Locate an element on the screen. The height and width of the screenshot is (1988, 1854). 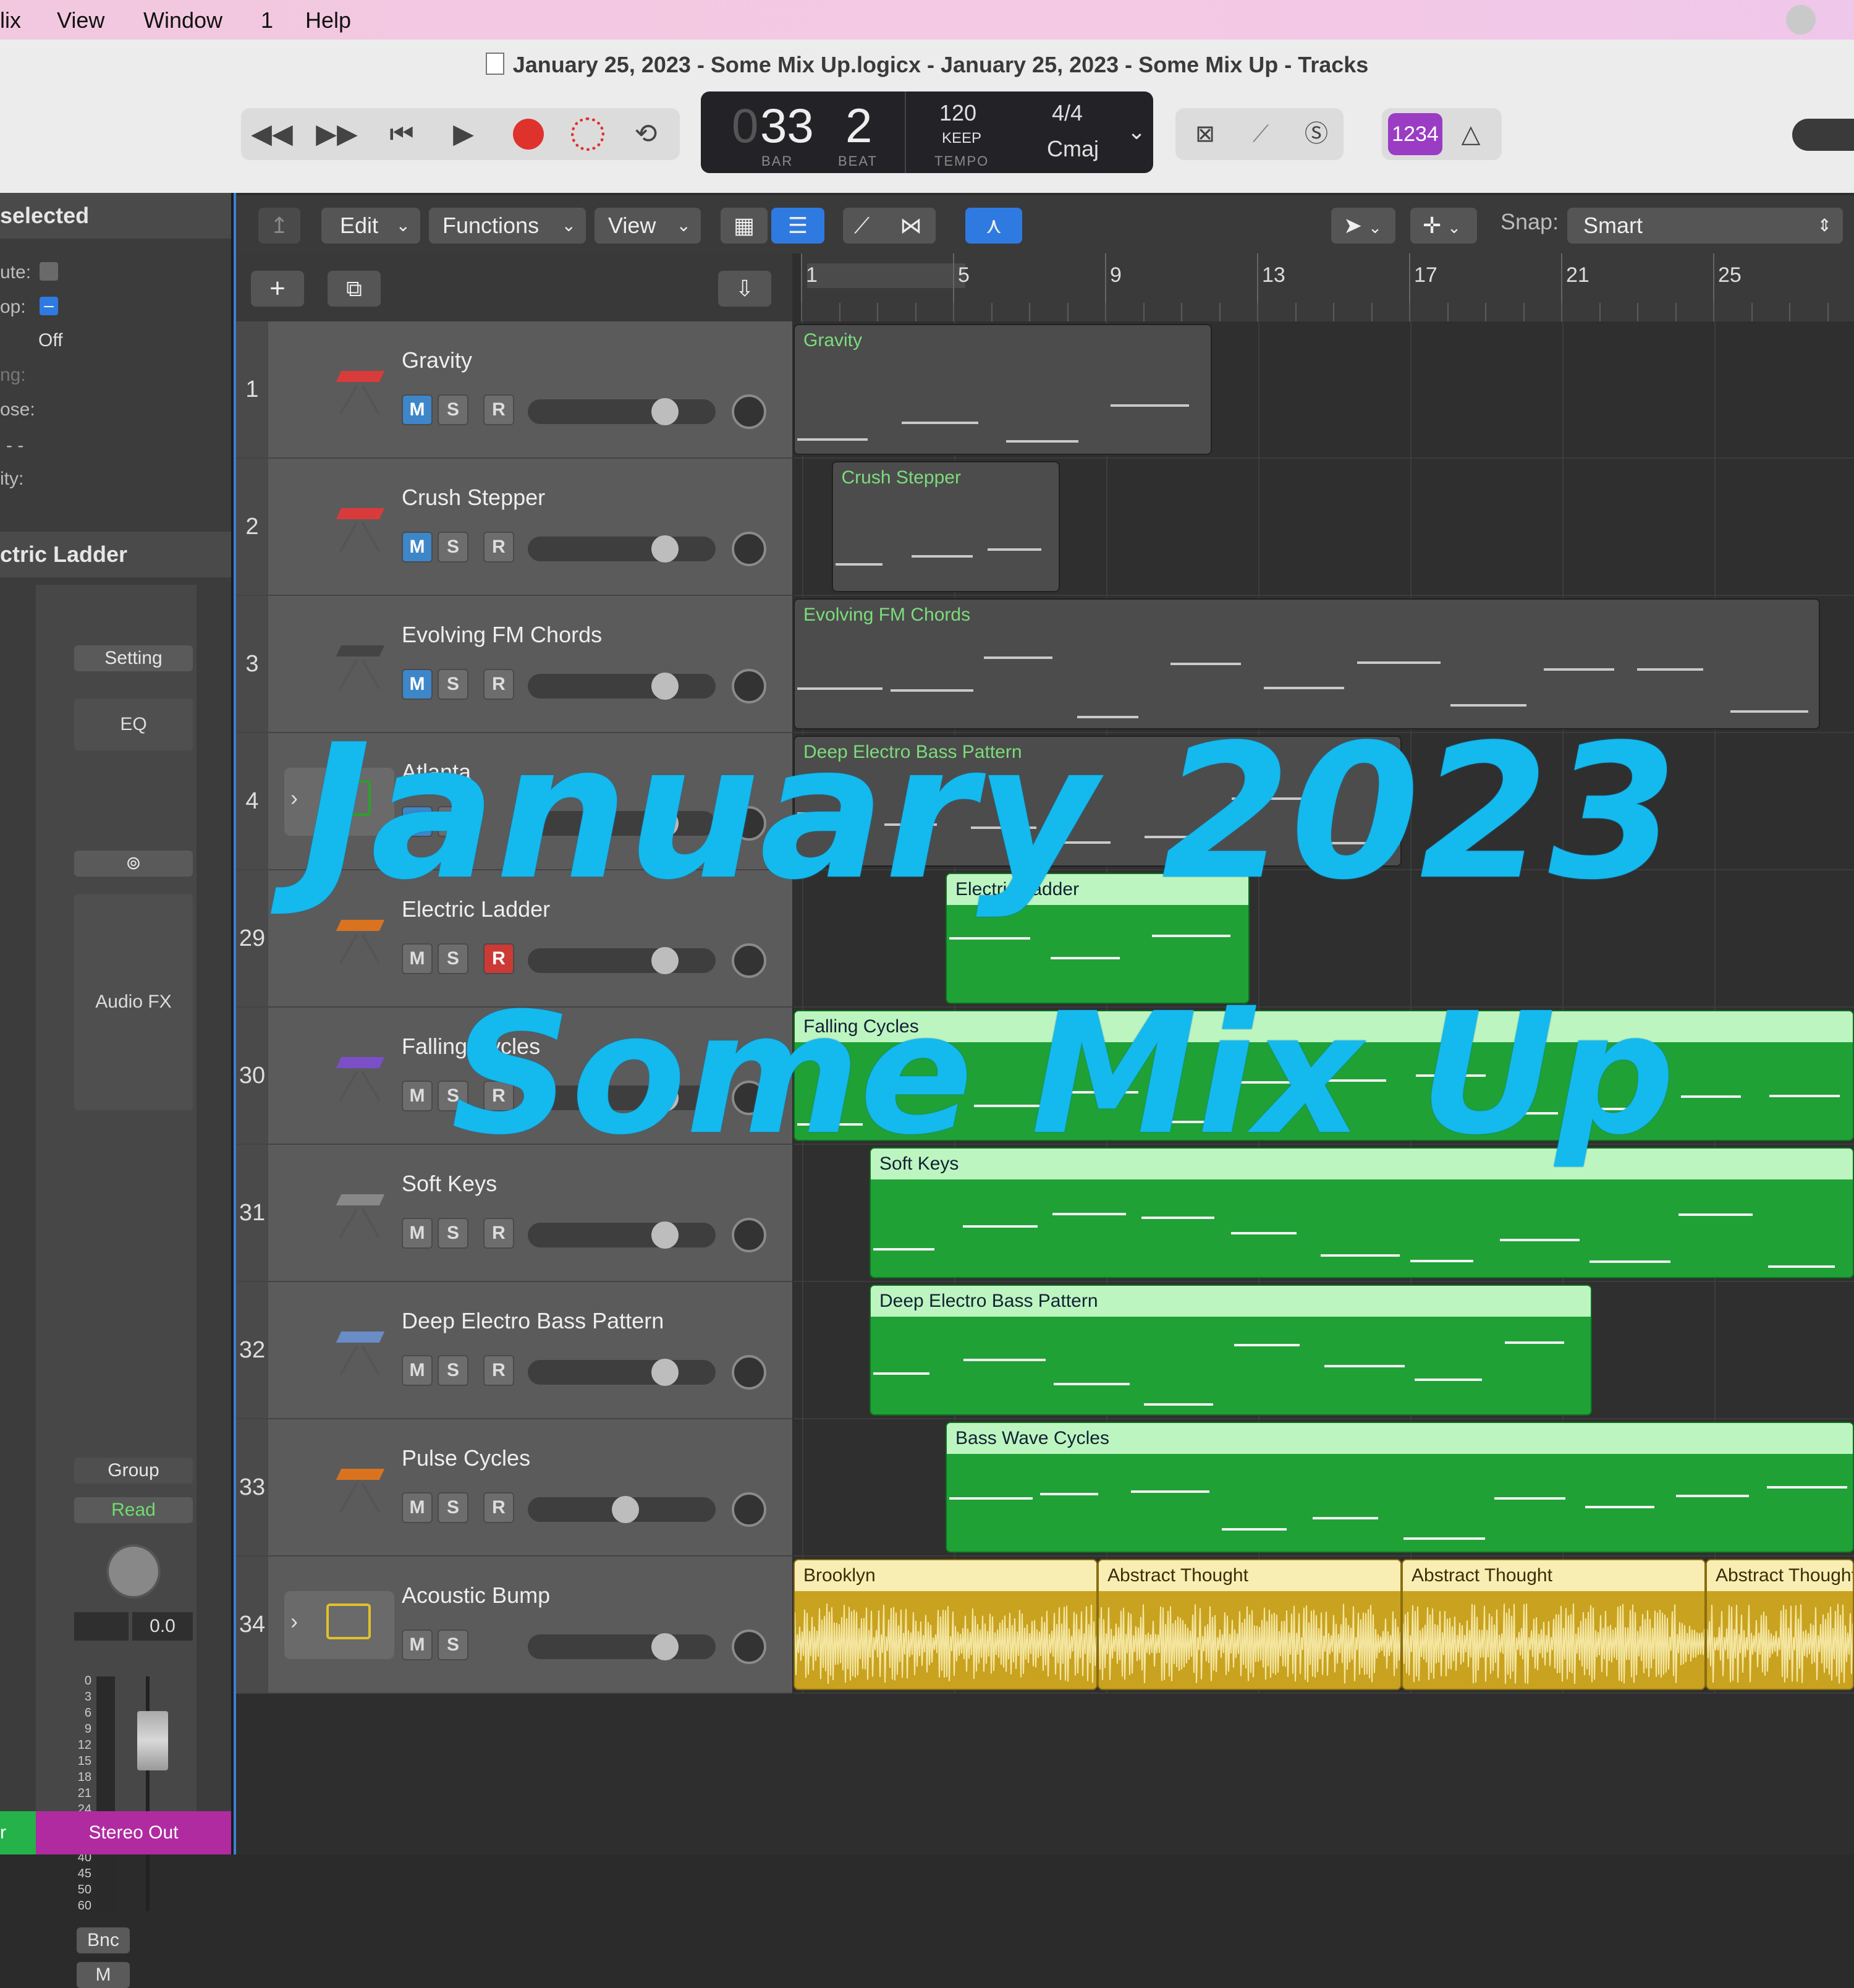
setting-button: Setting is located at coordinates (133, 658).